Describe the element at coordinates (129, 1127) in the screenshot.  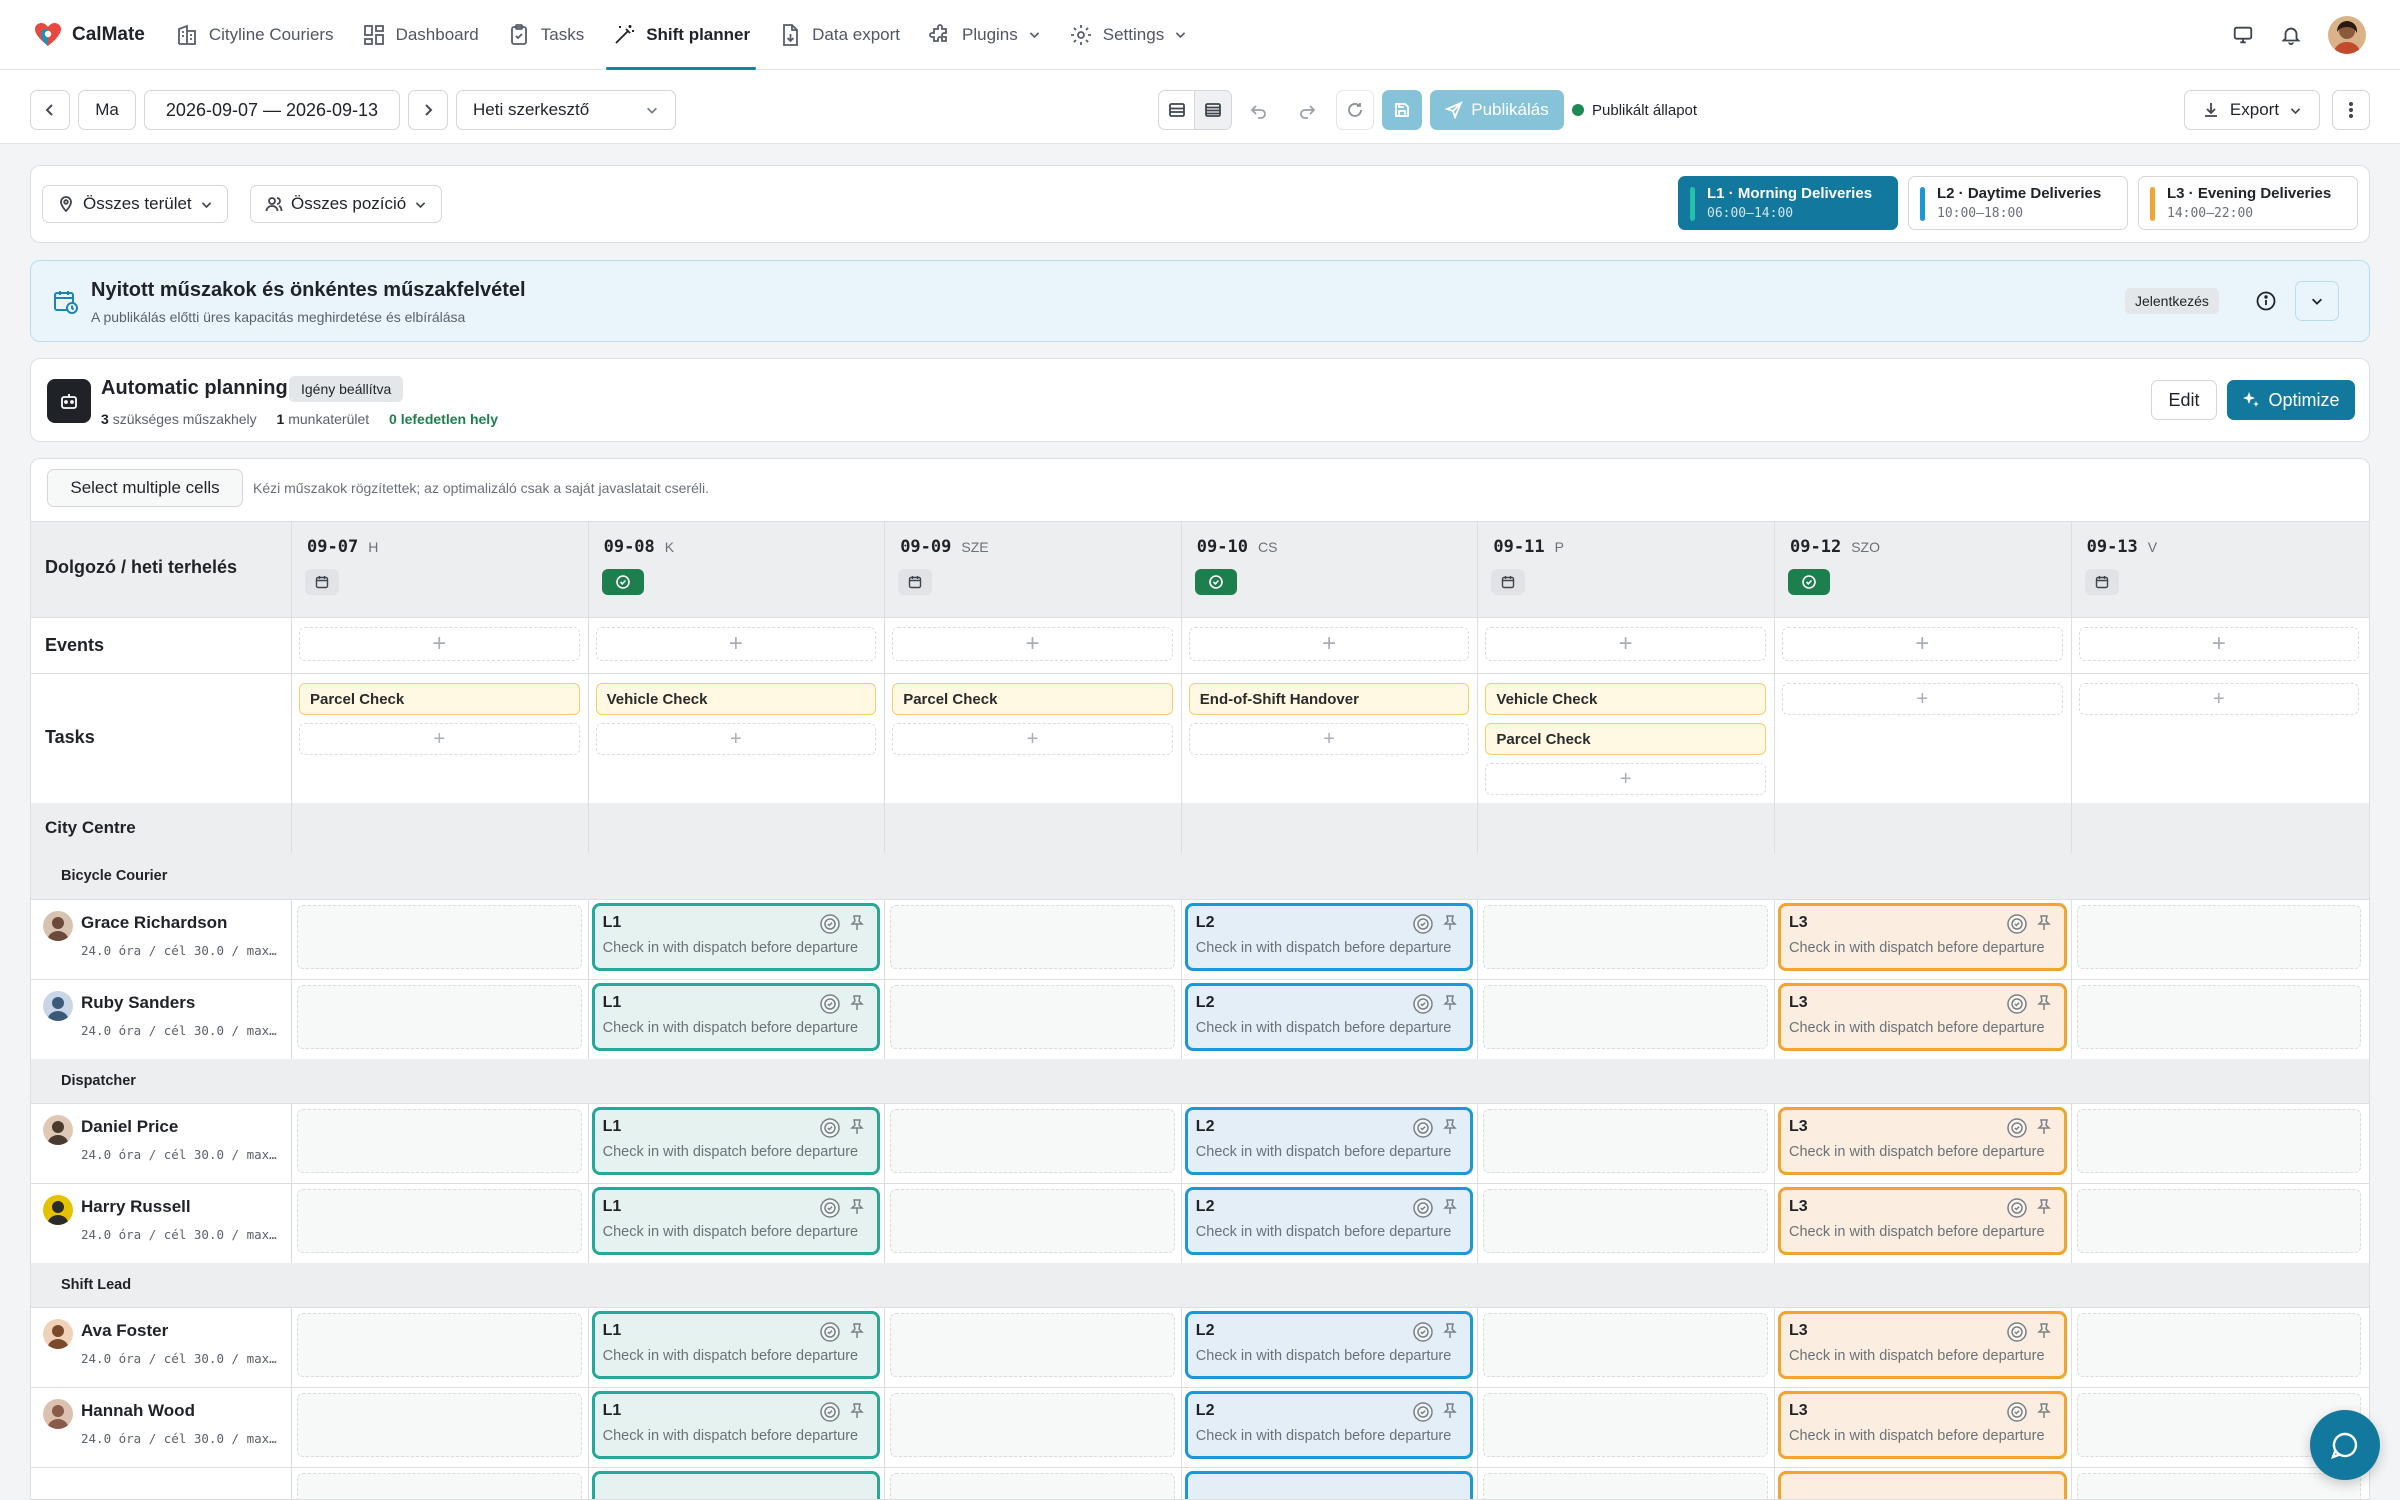
I see `employee-name: Daniel Price` at that location.